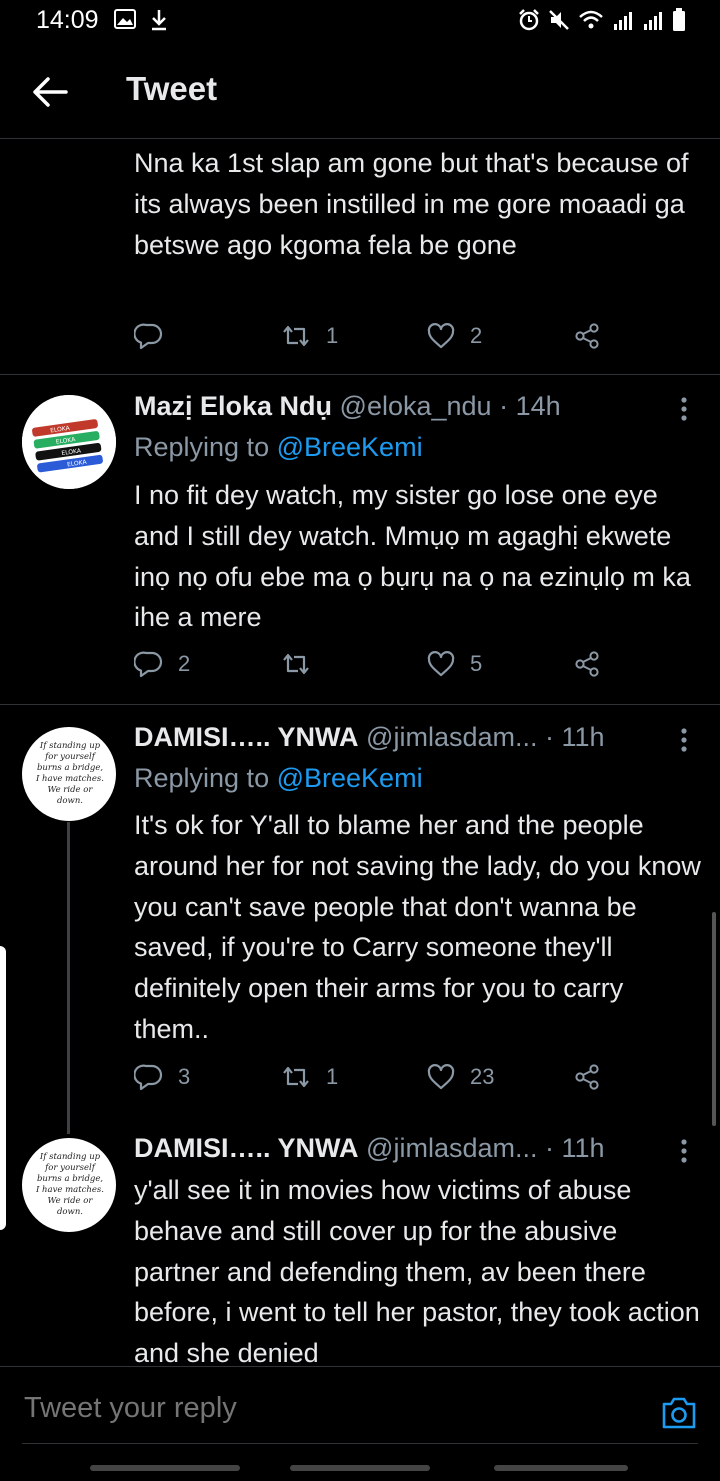  I want to click on retweet-button, so click(303, 664).